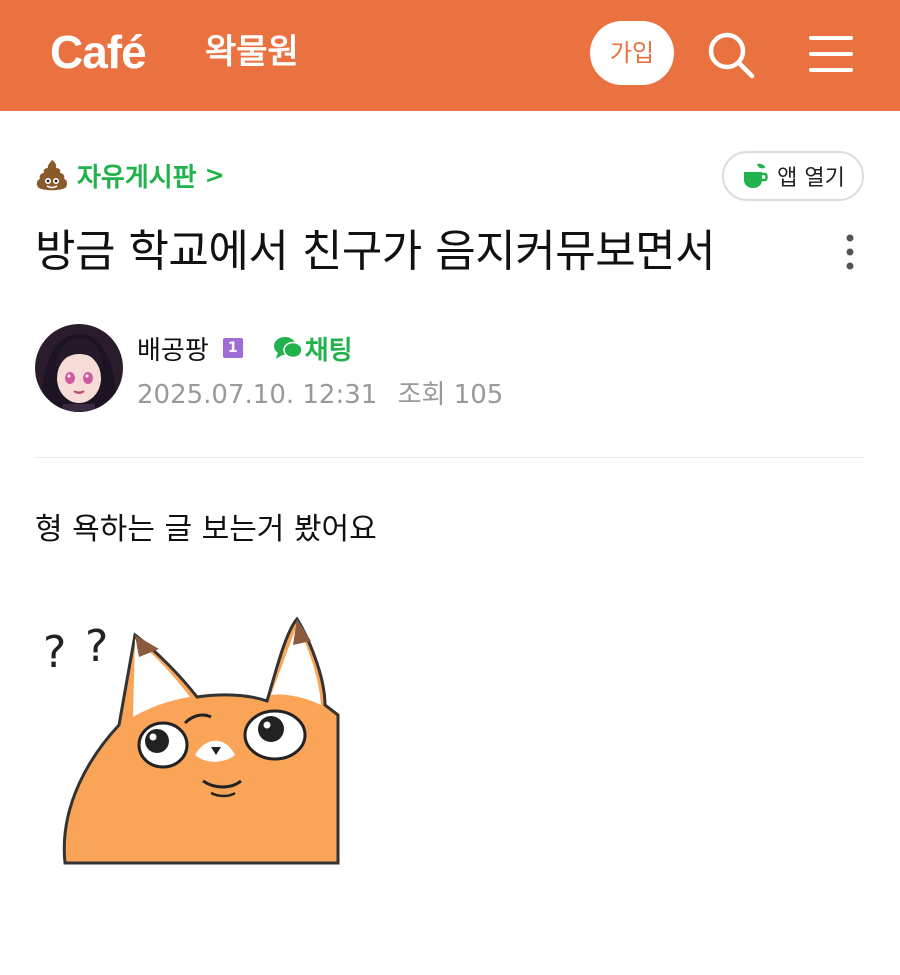  I want to click on view-count: 조회 105, so click(450, 395).